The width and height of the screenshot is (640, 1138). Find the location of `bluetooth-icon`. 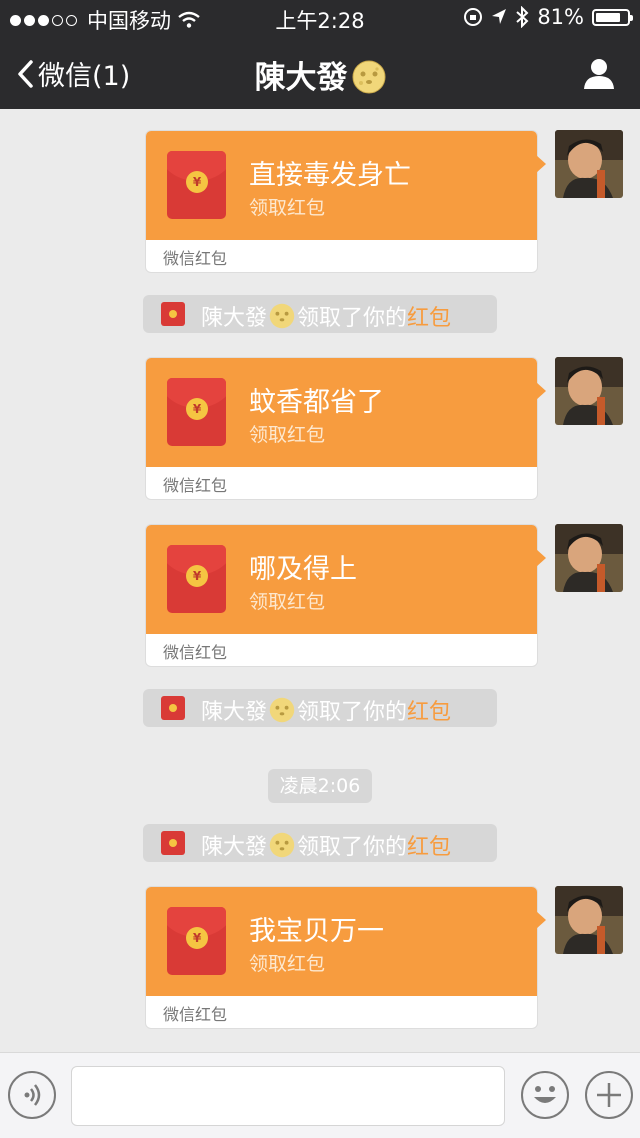

bluetooth-icon is located at coordinates (522, 17).